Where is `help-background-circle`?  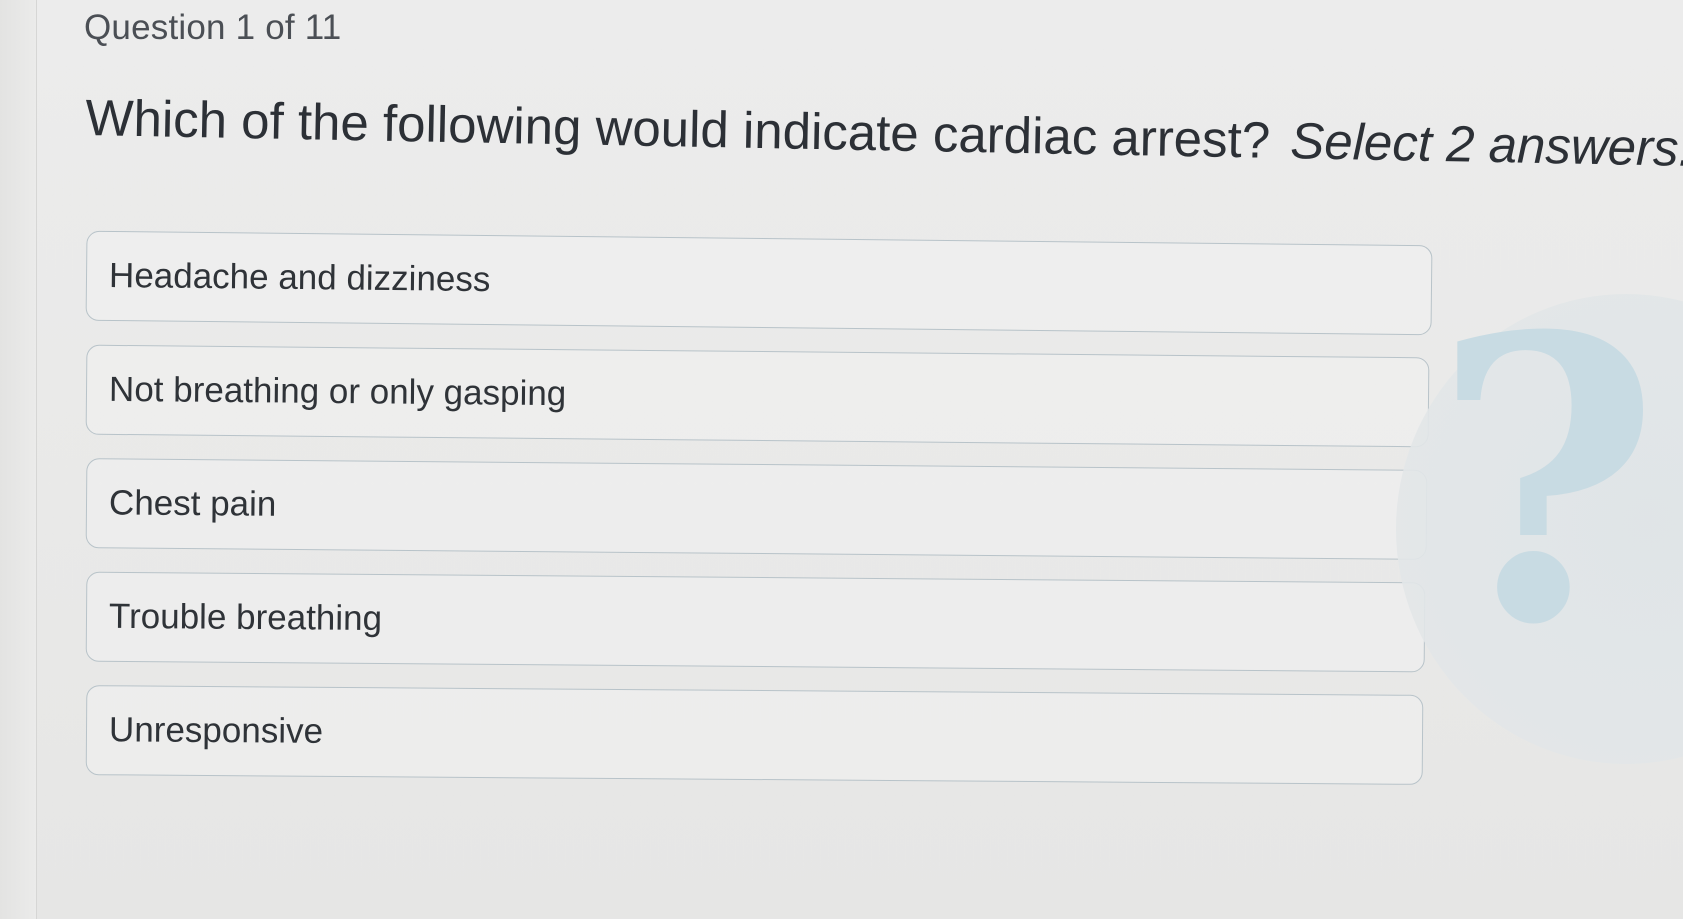
help-background-circle is located at coordinates (1539, 529).